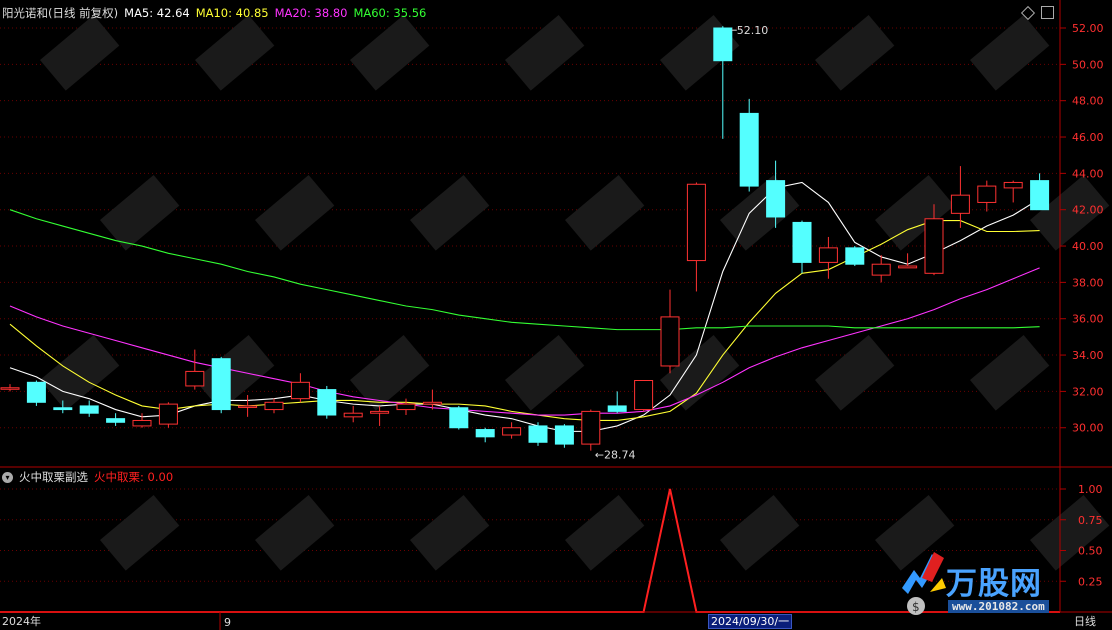  What do you see at coordinates (232, 13) in the screenshot?
I see `ma10-label: MA10: 40.85` at bounding box center [232, 13].